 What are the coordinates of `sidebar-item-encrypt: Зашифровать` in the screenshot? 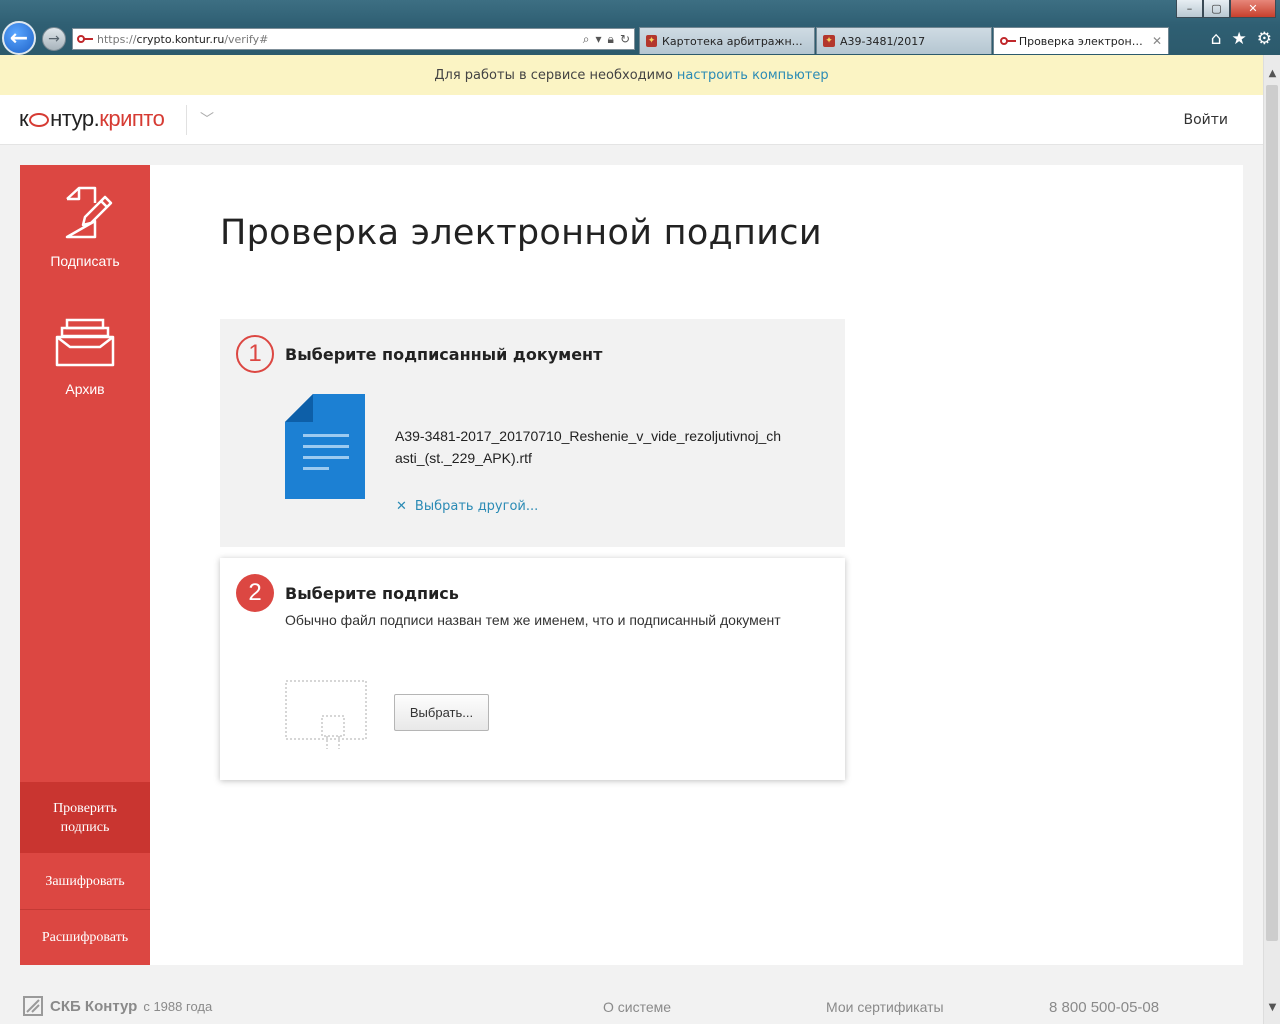 It's located at (85, 881).